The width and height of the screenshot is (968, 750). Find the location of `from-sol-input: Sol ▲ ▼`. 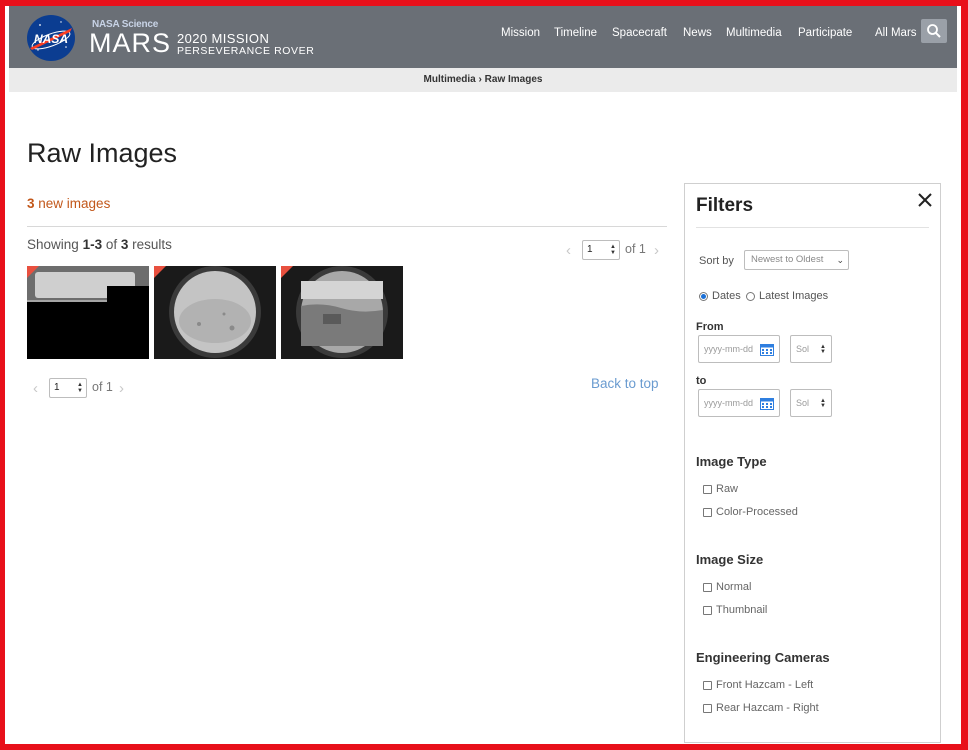

from-sol-input: Sol ▲ ▼ is located at coordinates (811, 349).